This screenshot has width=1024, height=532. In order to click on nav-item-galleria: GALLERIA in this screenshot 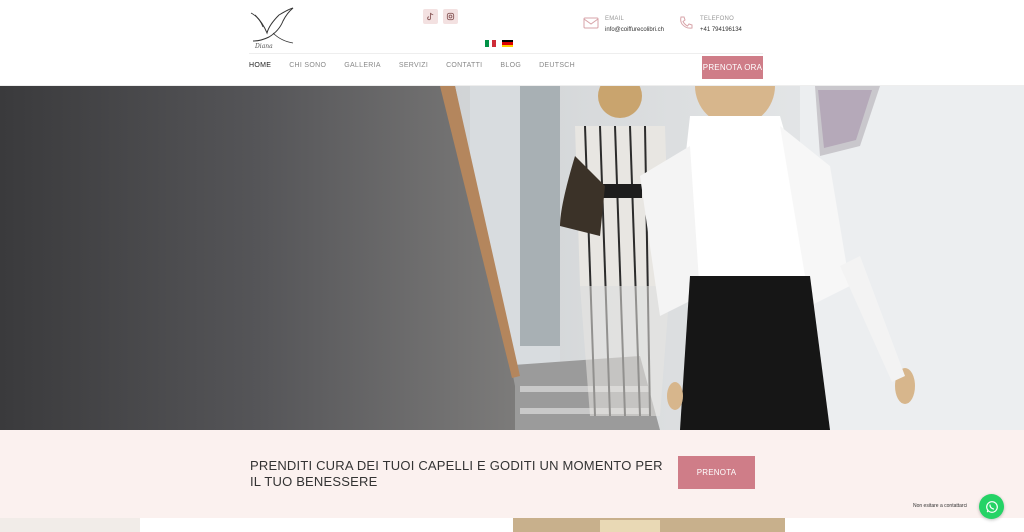, I will do `click(362, 65)`.